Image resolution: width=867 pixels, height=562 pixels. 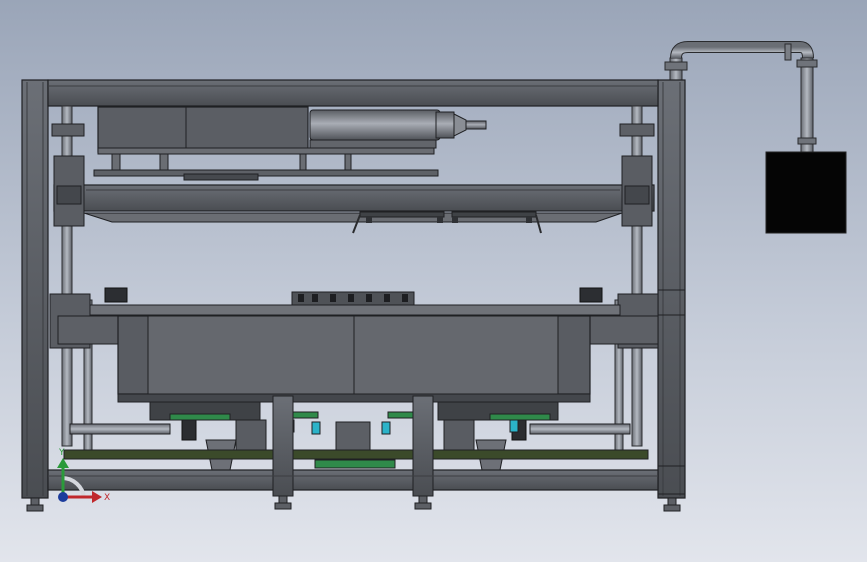 I want to click on x-axis-label: X, so click(x=107, y=498).